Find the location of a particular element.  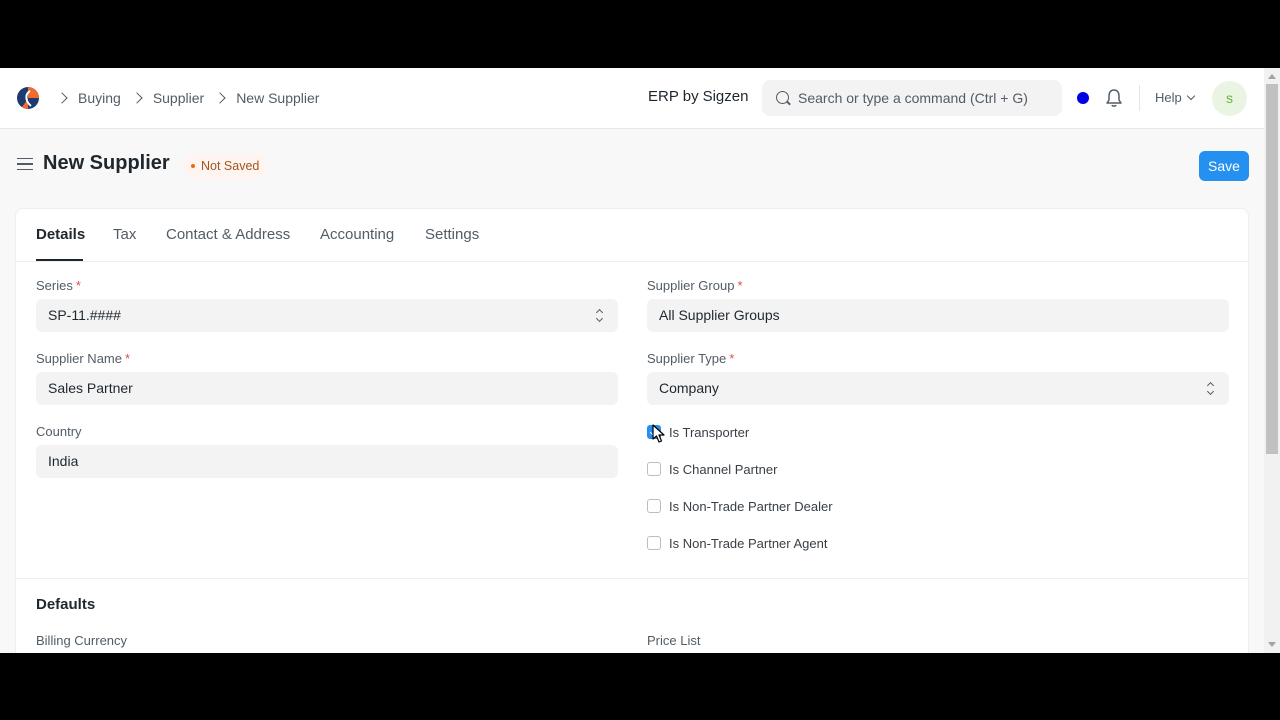

supplier-name-label-text: Supplier Name is located at coordinates (79, 358).